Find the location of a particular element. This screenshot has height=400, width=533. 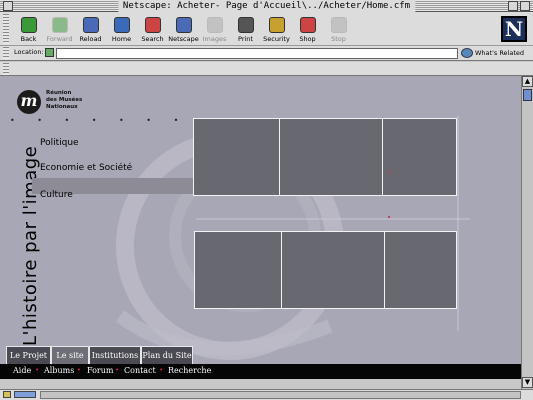

whats-related-icon is located at coordinates (467, 53).